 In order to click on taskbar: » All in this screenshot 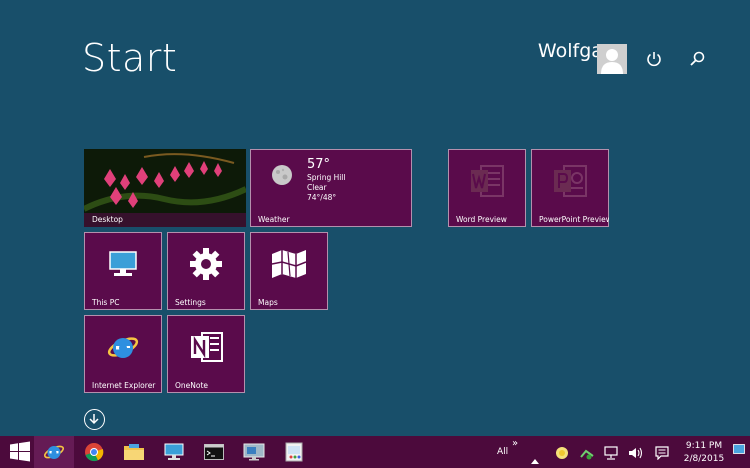, I will do `click(375, 452)`.